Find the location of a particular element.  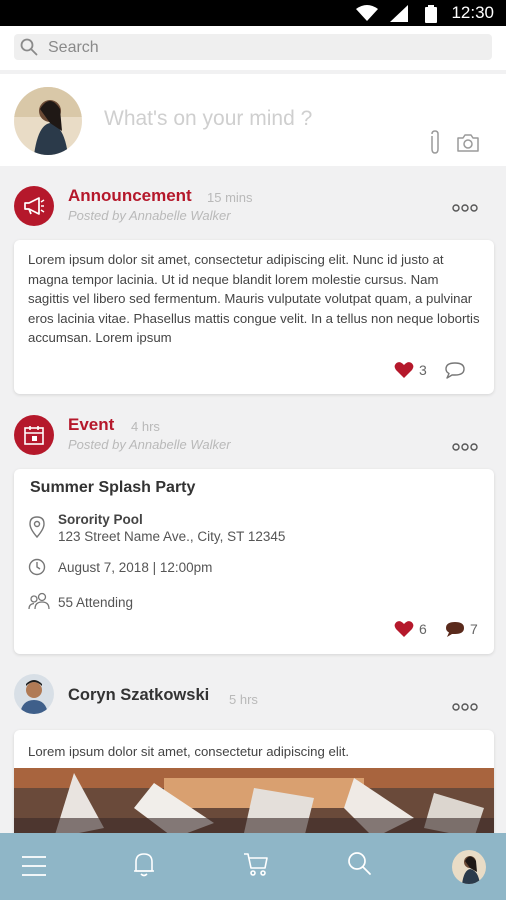

user-post-header: Coryn Szatkowski 5 hrs is located at coordinates (253, 699).